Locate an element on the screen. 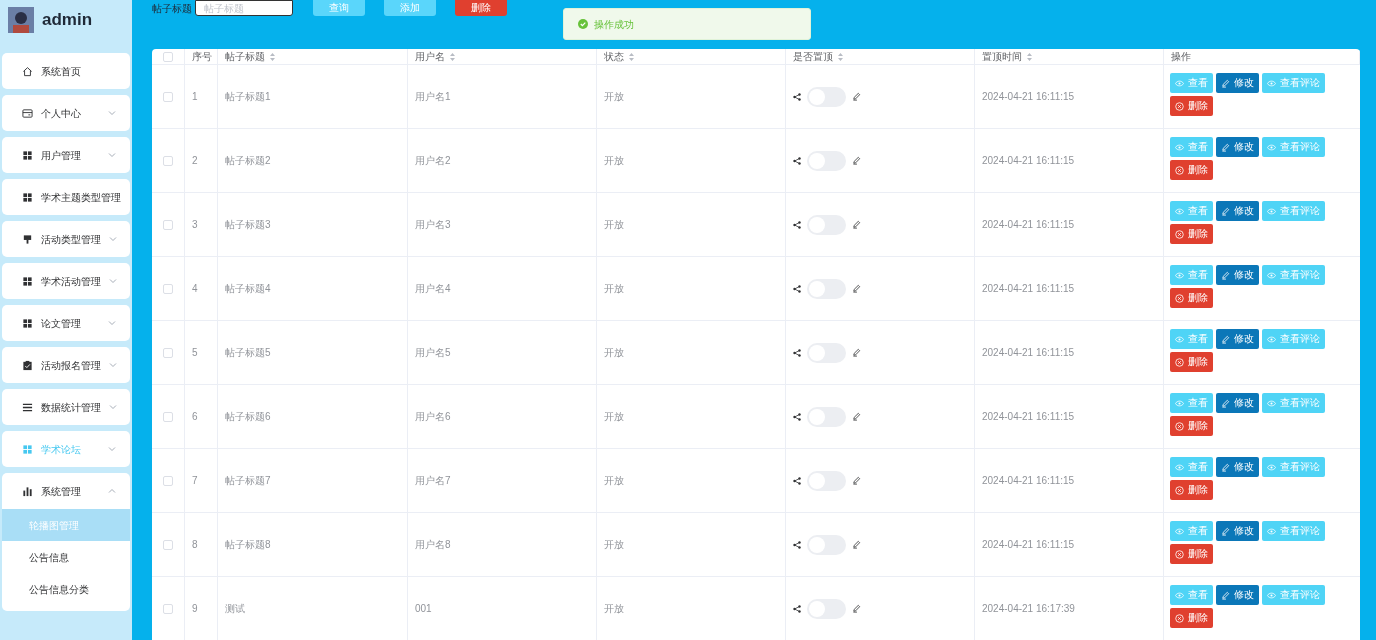 The height and width of the screenshot is (640, 1376). submenu-item: 公告信息 is located at coordinates (66, 557).